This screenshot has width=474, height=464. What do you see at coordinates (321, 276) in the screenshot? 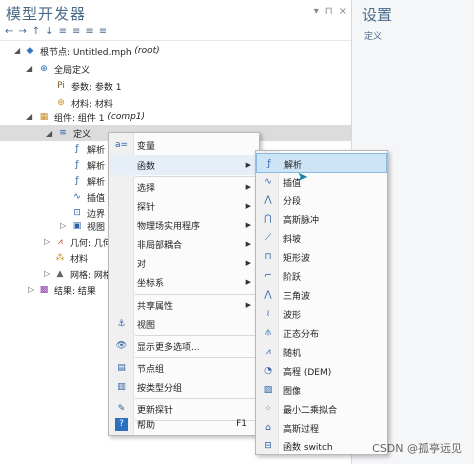
I see `submenu-item-step: ⌐ 阶跃` at bounding box center [321, 276].